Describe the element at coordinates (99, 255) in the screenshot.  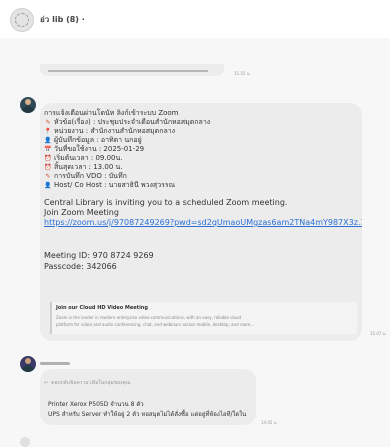
I see `meeting-id: Meeting ID: 970 8724 9269` at that location.